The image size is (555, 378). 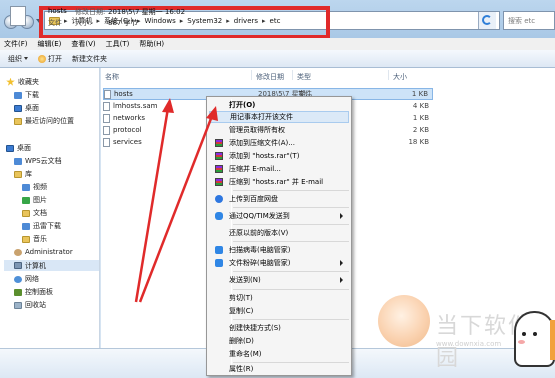 I want to click on nav-pictures: 图片, so click(x=34, y=200).